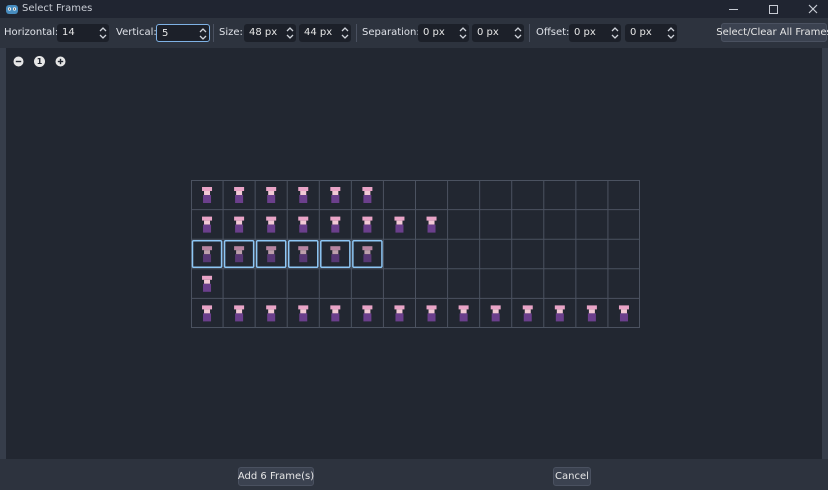  What do you see at coordinates (595, 33) in the screenshot?
I see `offset-x-spinbox: 0 px` at bounding box center [595, 33].